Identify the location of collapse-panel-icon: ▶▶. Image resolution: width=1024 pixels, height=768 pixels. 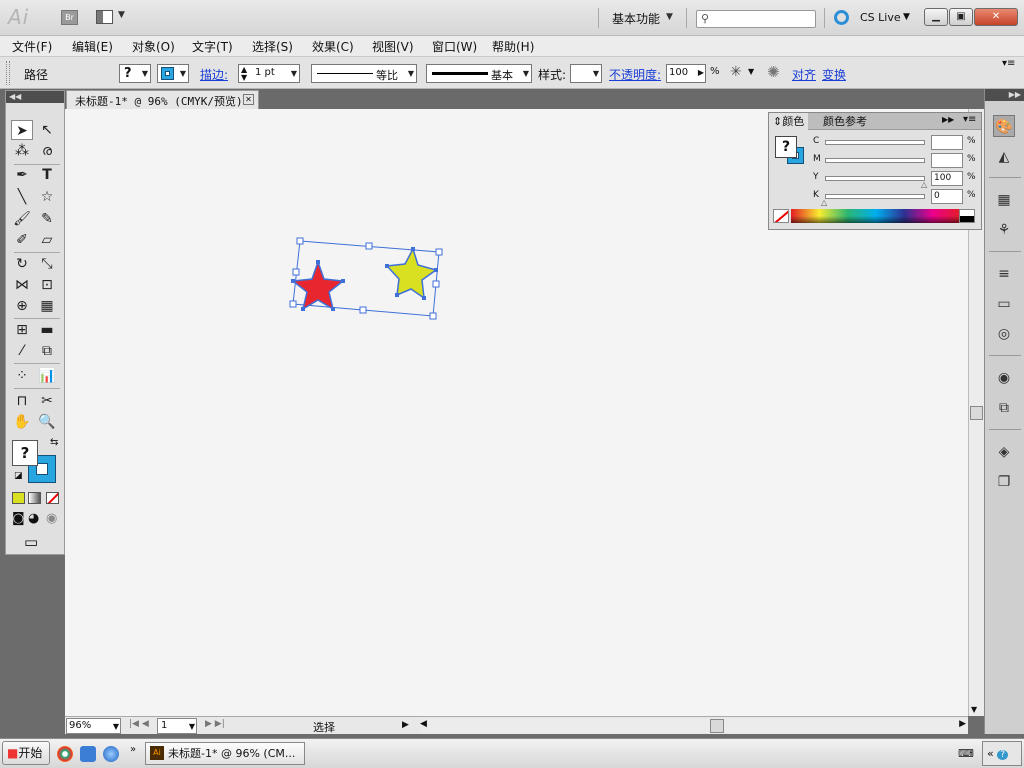
(948, 119).